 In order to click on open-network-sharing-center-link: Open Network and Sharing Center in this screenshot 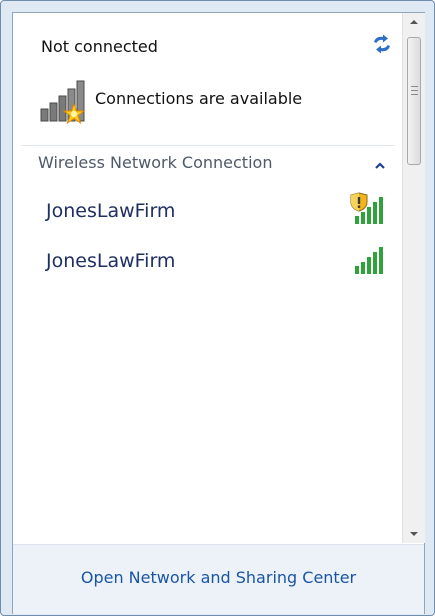, I will do `click(218, 577)`.